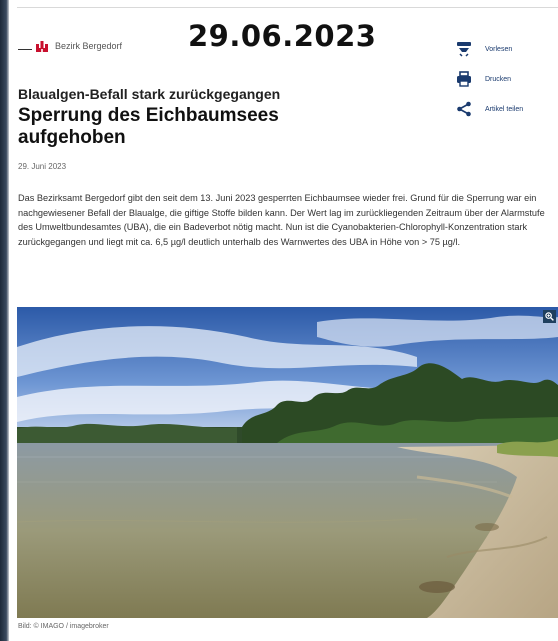 The width and height of the screenshot is (558, 641). I want to click on top-divider, so click(287, 7).